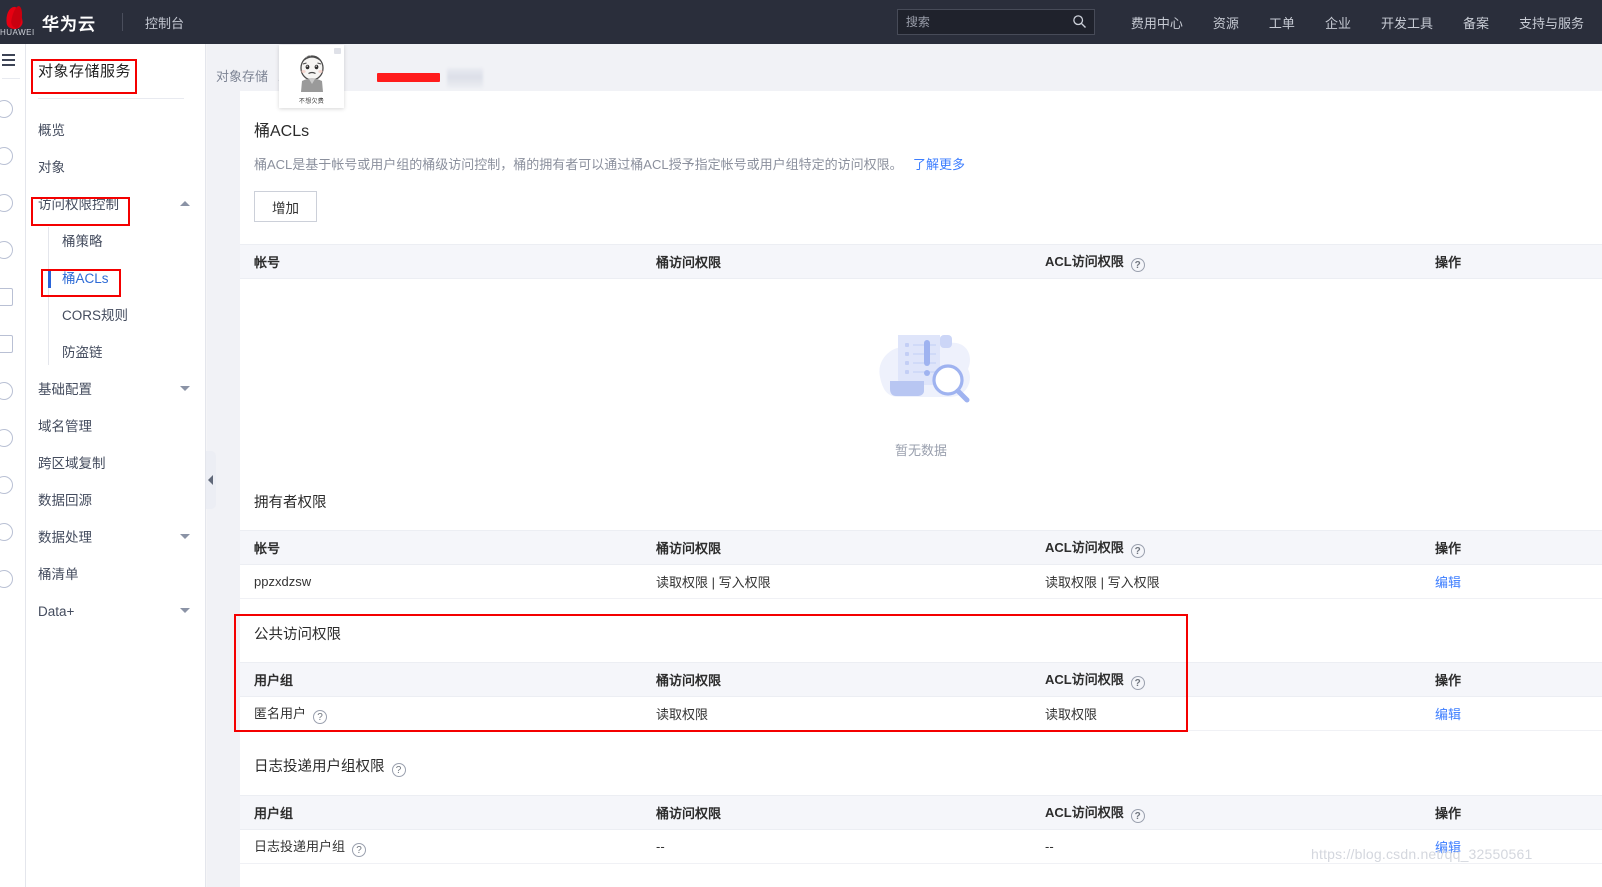  I want to click on sidebar-item-cross-region-replication: 跨区域复制, so click(116, 463).